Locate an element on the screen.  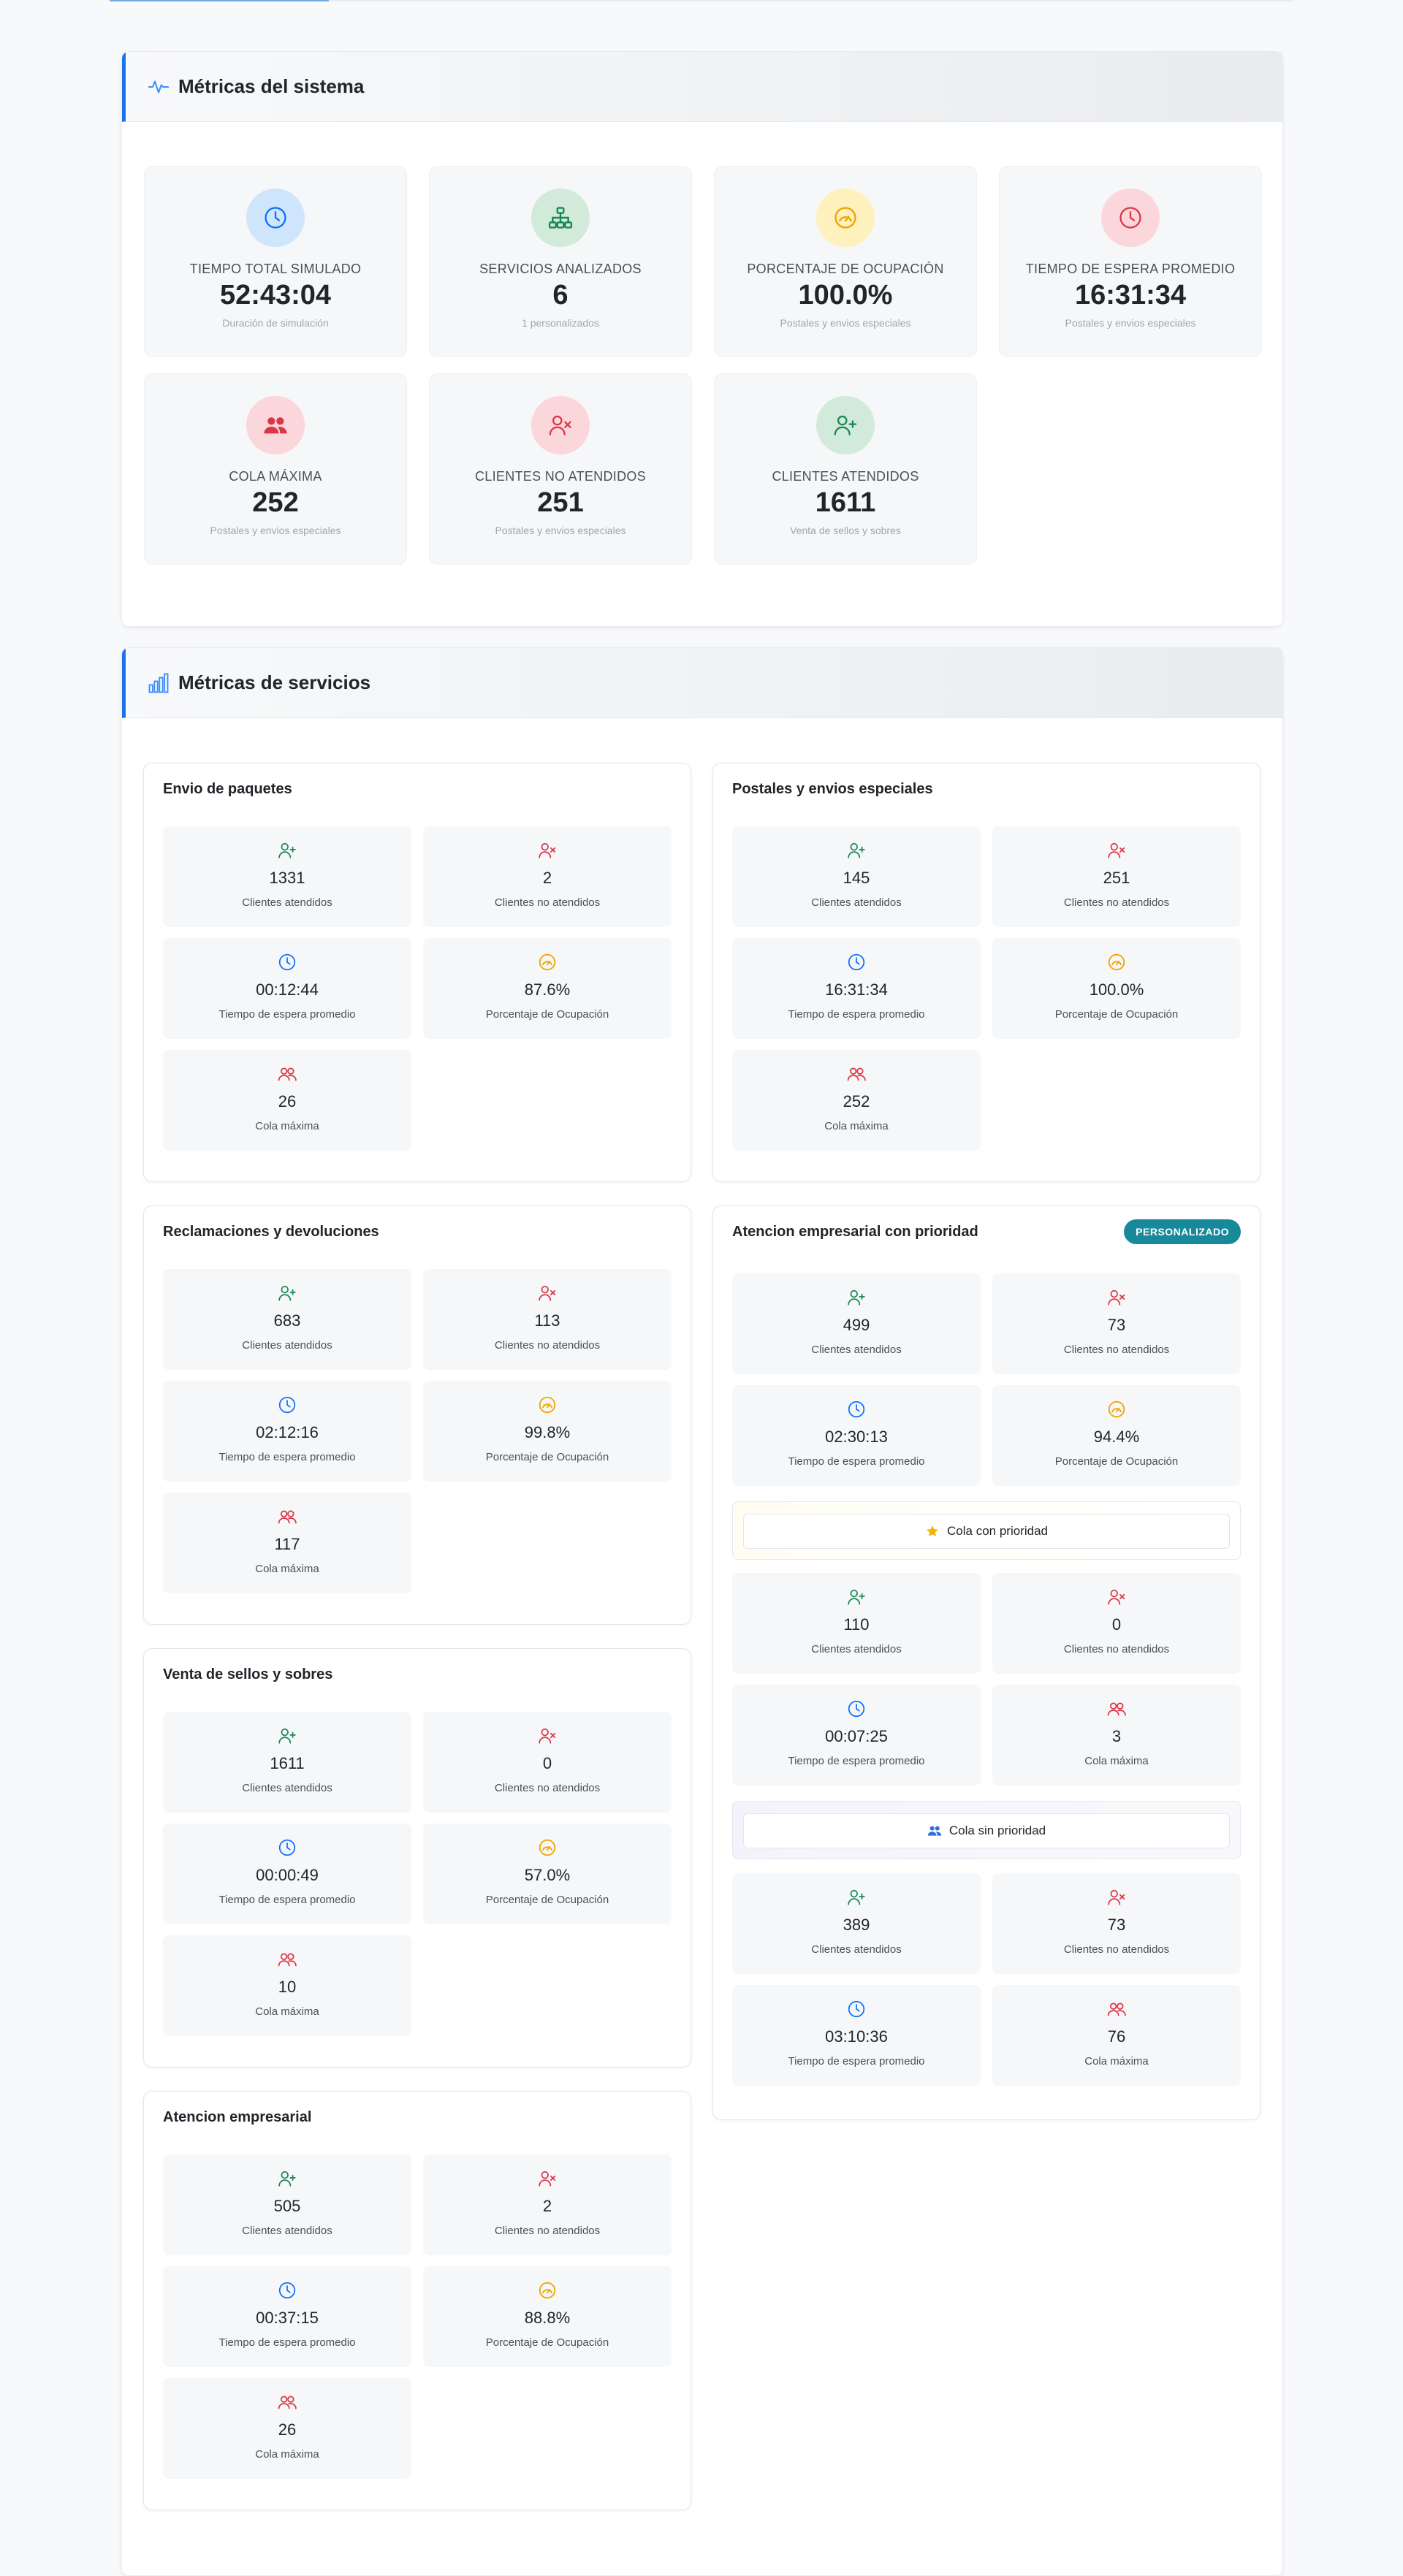
normal-queue-label: Cola sin prioridad is located at coordinates (997, 1831).